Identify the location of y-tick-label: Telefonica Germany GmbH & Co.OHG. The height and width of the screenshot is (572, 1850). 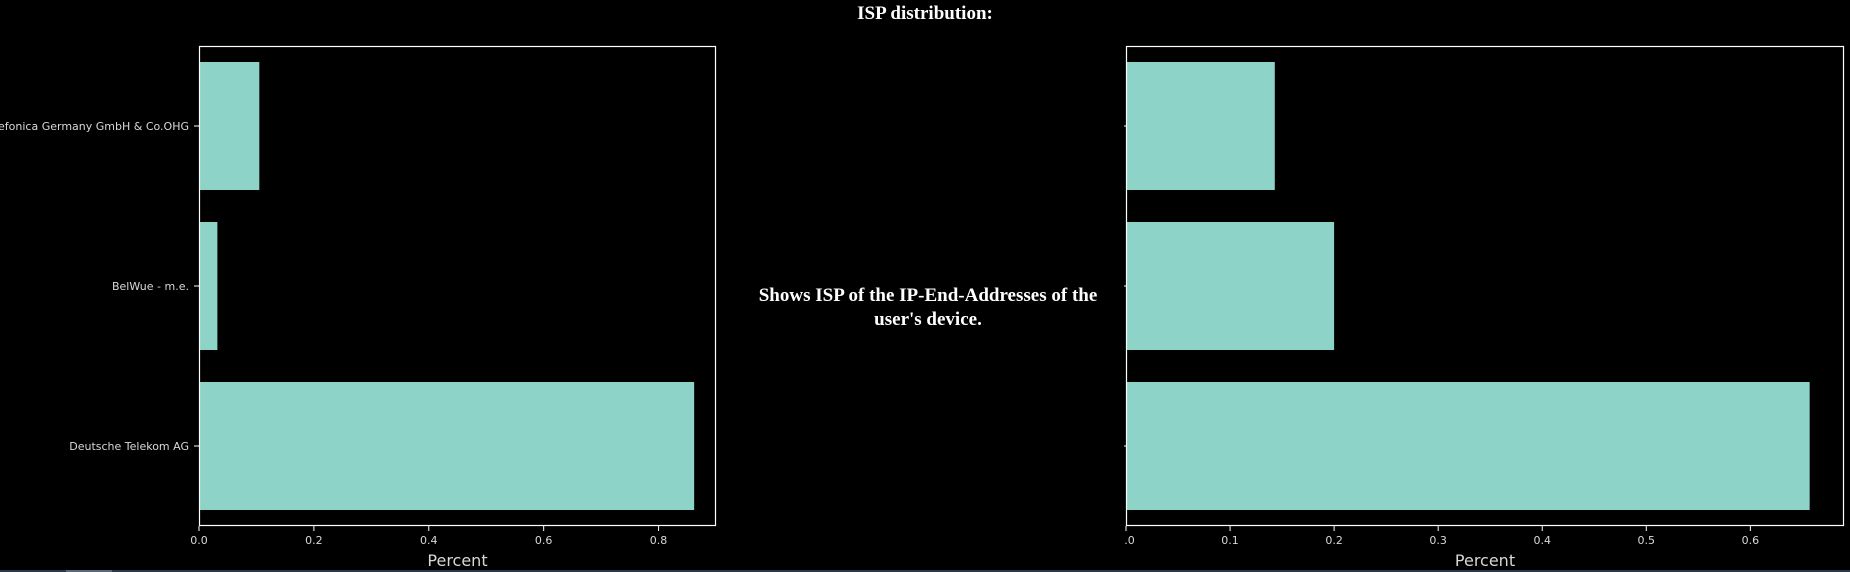
(94, 126).